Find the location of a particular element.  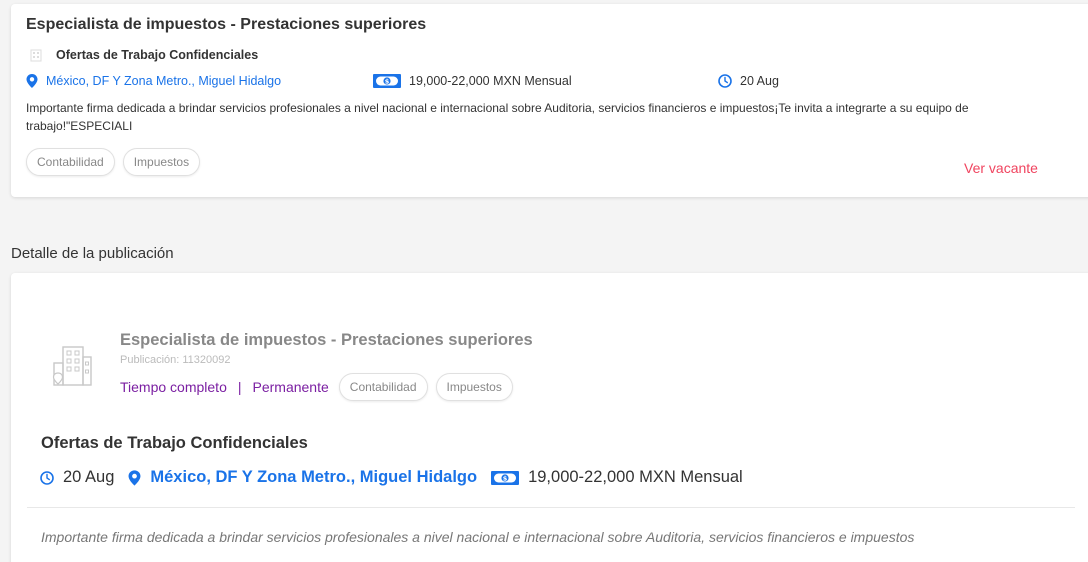

divider is located at coordinates (551, 507).